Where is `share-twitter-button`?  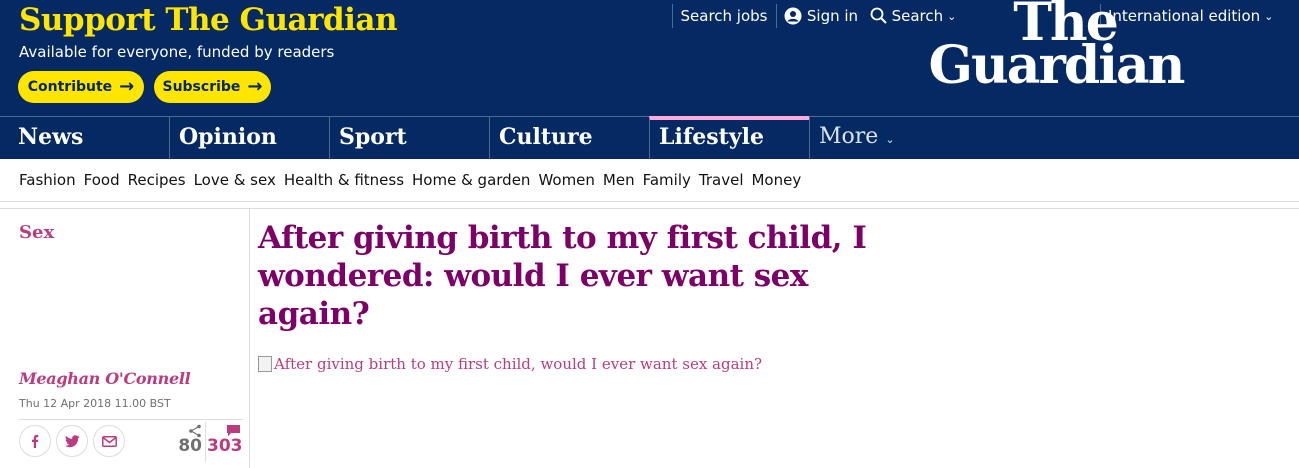 share-twitter-button is located at coordinates (72, 441).